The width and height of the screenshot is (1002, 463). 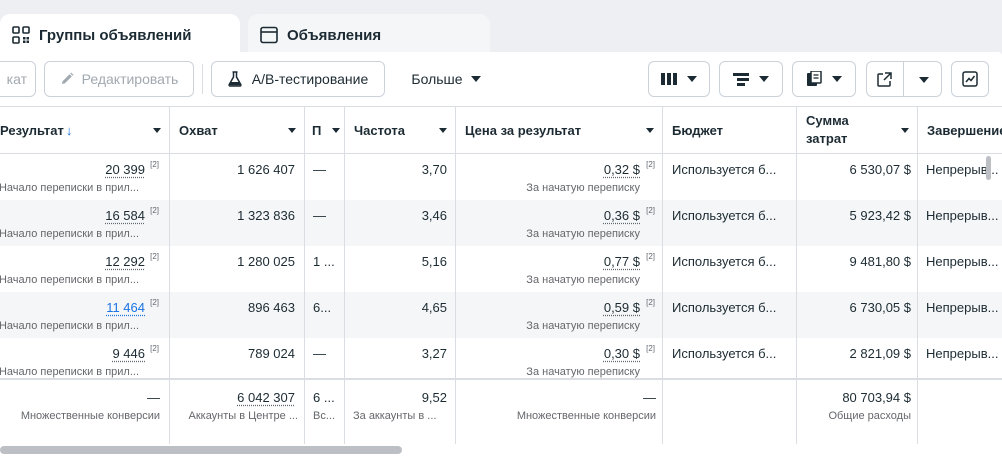 I want to click on tab-ad-groups: Группы объявлений, so click(x=120, y=35).